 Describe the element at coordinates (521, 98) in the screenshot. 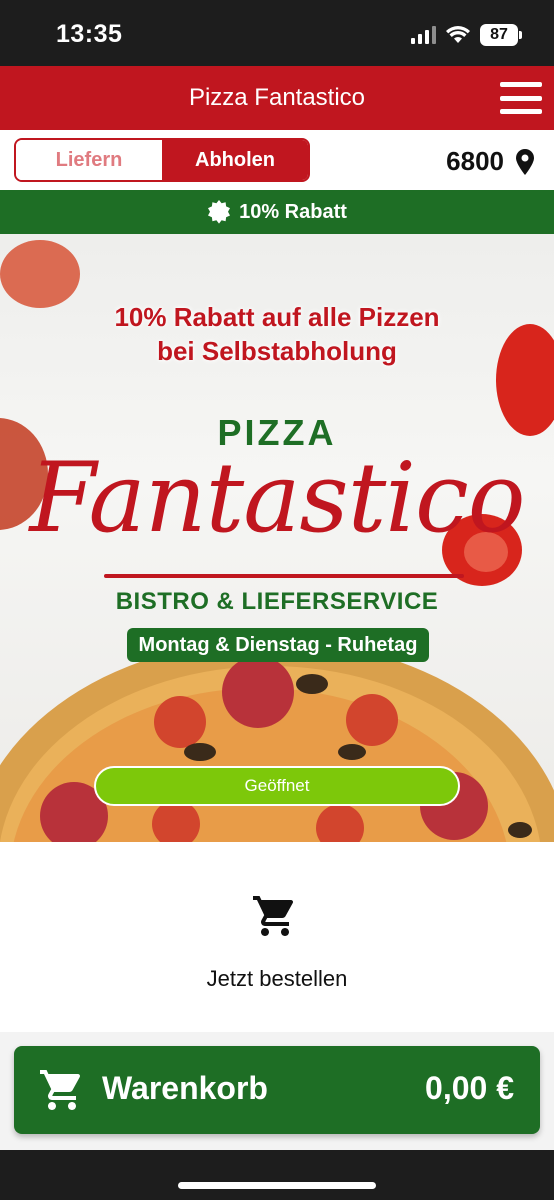

I see `menu-icon` at that location.